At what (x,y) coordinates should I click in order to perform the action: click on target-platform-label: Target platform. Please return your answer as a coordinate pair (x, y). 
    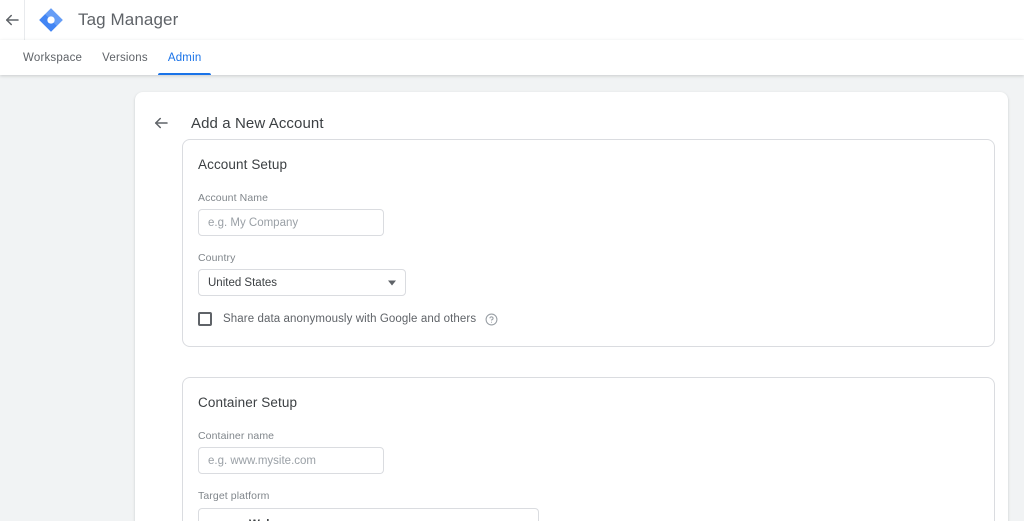
    Looking at the image, I should click on (234, 496).